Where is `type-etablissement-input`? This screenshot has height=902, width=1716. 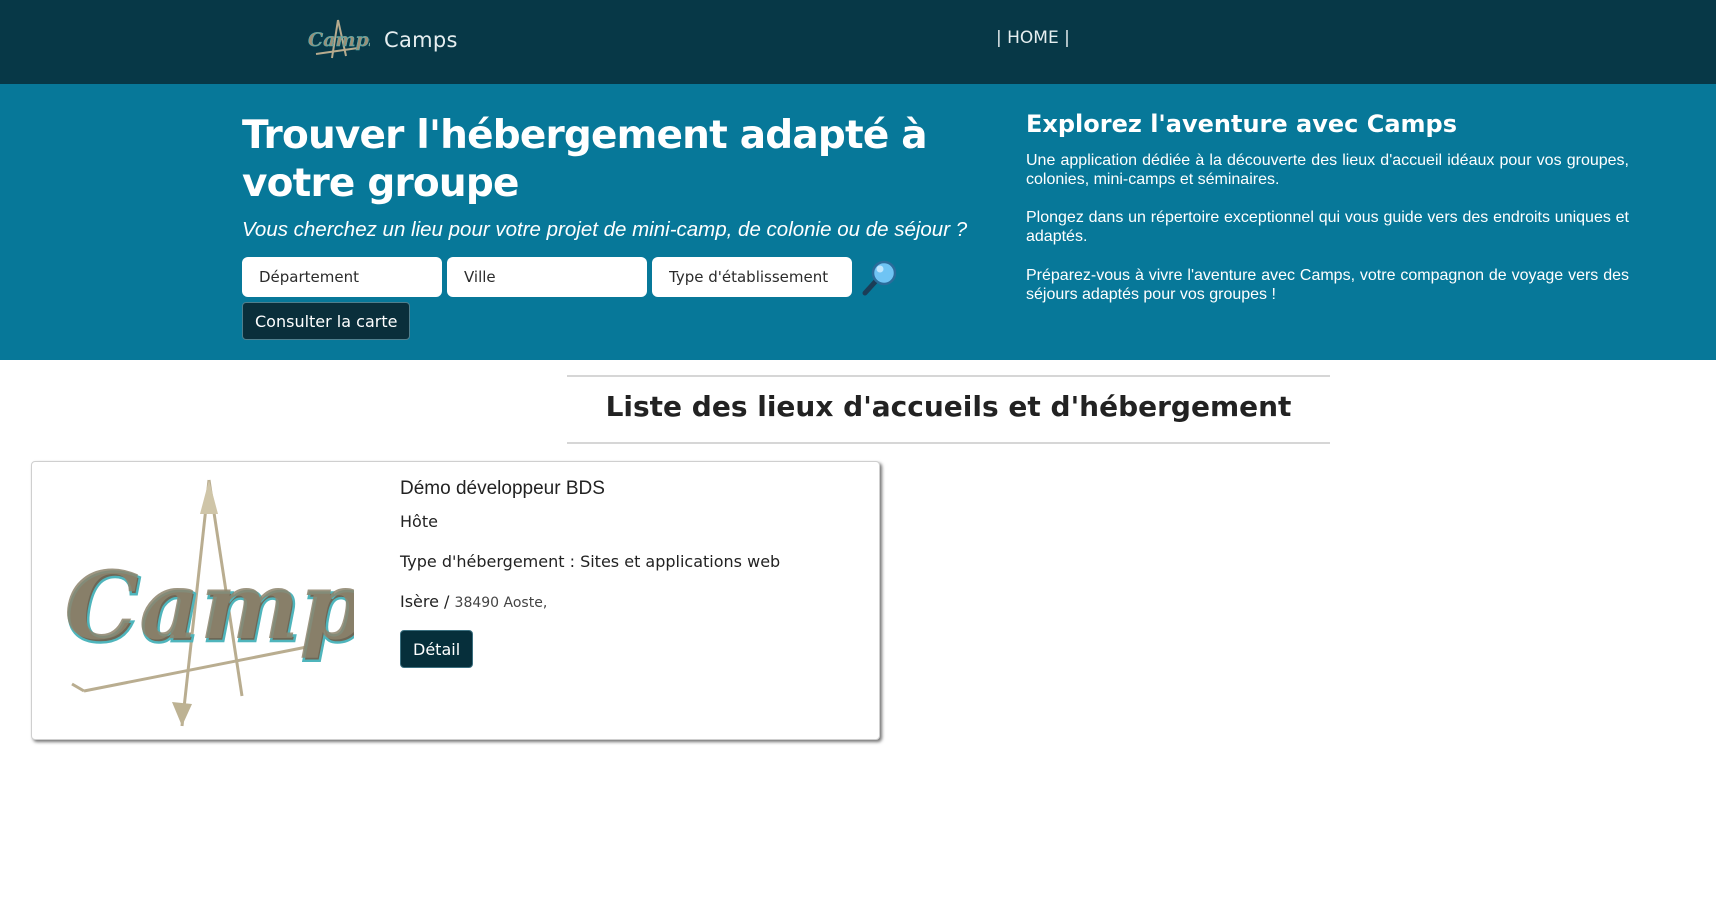 type-etablissement-input is located at coordinates (752, 277).